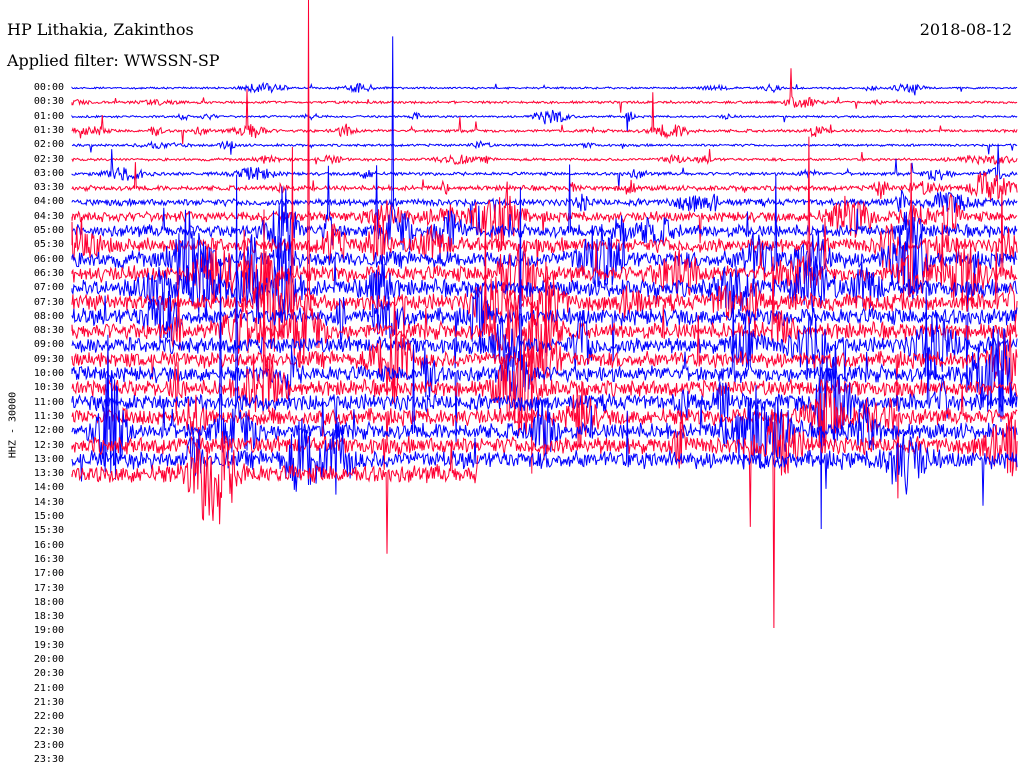  Describe the element at coordinates (48, 388) in the screenshot. I see `time-tick-label: 10:30` at that location.